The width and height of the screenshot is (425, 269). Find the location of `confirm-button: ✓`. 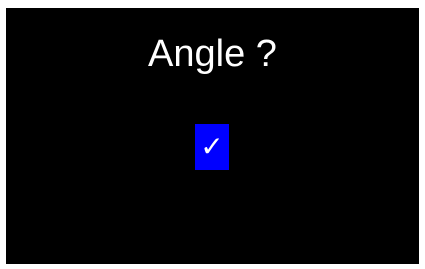

confirm-button: ✓ is located at coordinates (212, 147).